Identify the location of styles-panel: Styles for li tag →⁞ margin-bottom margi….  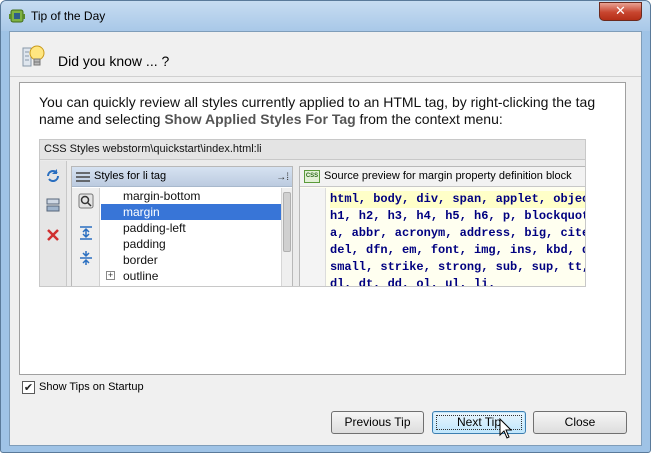
(182, 226).